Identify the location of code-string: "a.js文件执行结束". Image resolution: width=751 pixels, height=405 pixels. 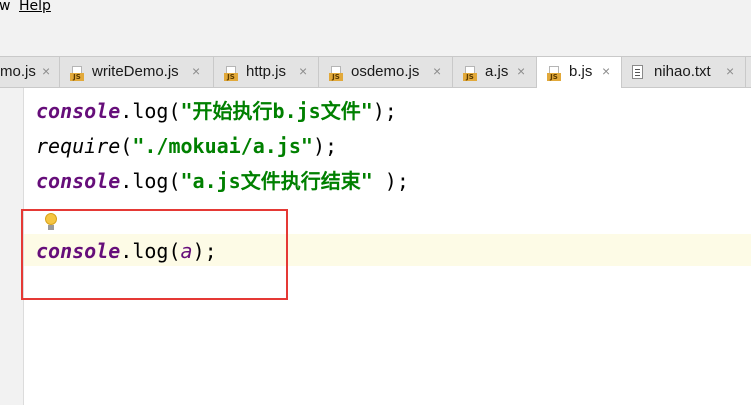
(276, 181).